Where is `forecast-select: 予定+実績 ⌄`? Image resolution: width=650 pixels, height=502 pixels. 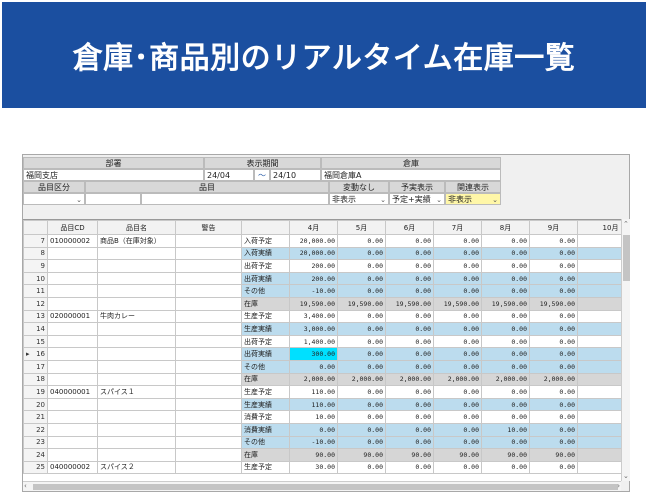
forecast-select: 予定+実績 ⌄ is located at coordinates (417, 199).